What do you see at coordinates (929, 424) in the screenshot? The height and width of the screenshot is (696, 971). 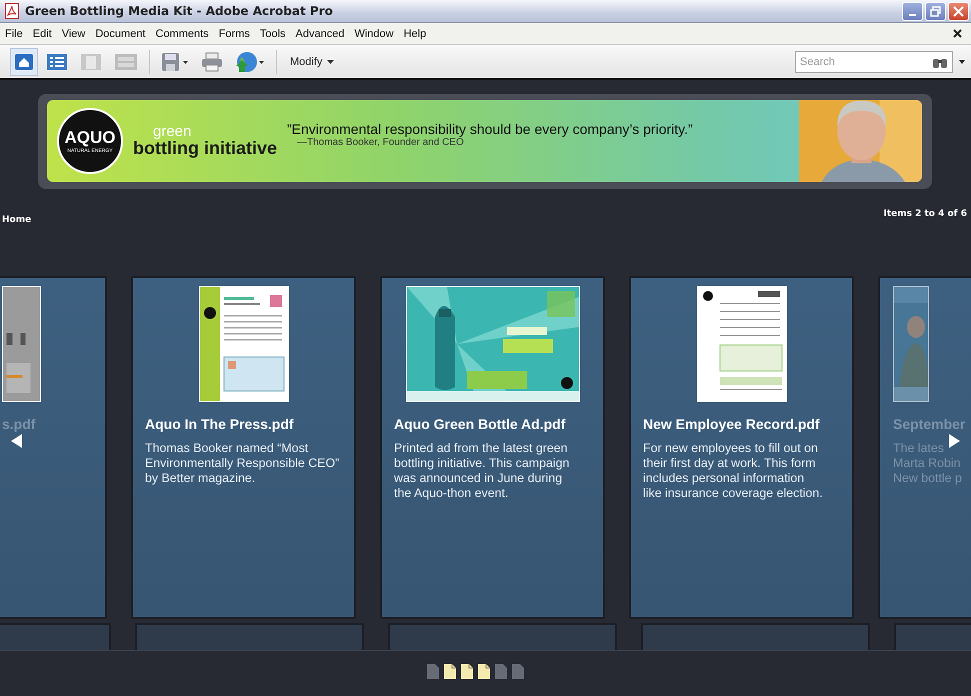 I see `file-name: September` at bounding box center [929, 424].